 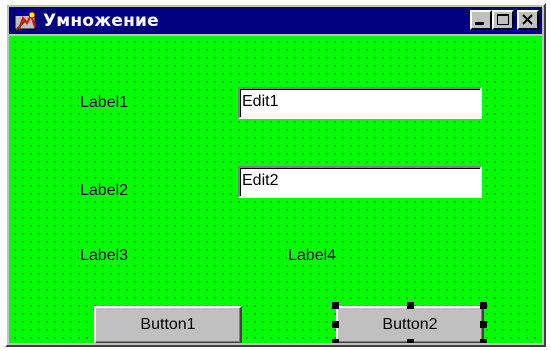 I want to click on label1: Label1, so click(x=104, y=103).